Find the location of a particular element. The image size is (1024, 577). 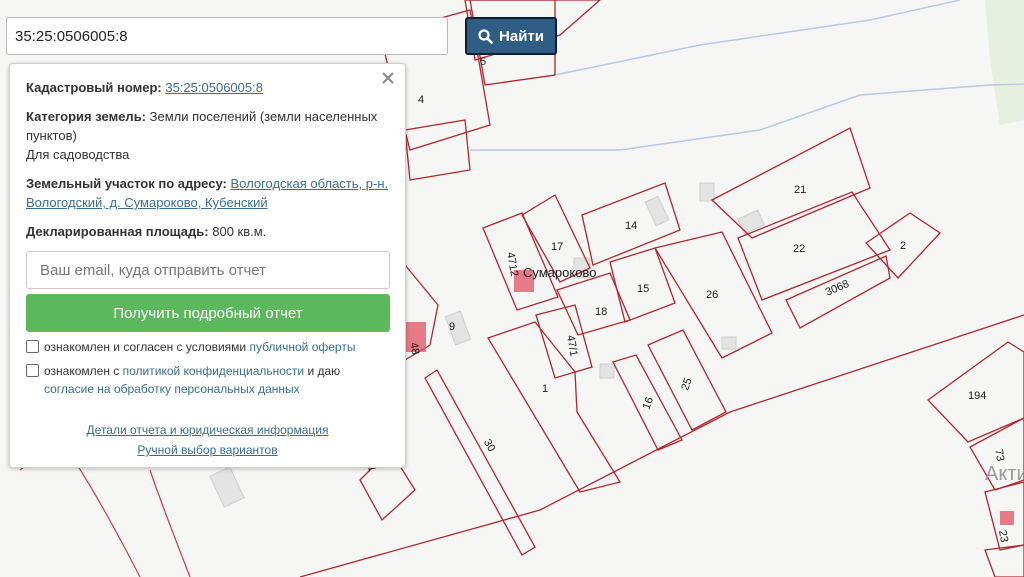

plot-number: 194 is located at coordinates (977, 396).